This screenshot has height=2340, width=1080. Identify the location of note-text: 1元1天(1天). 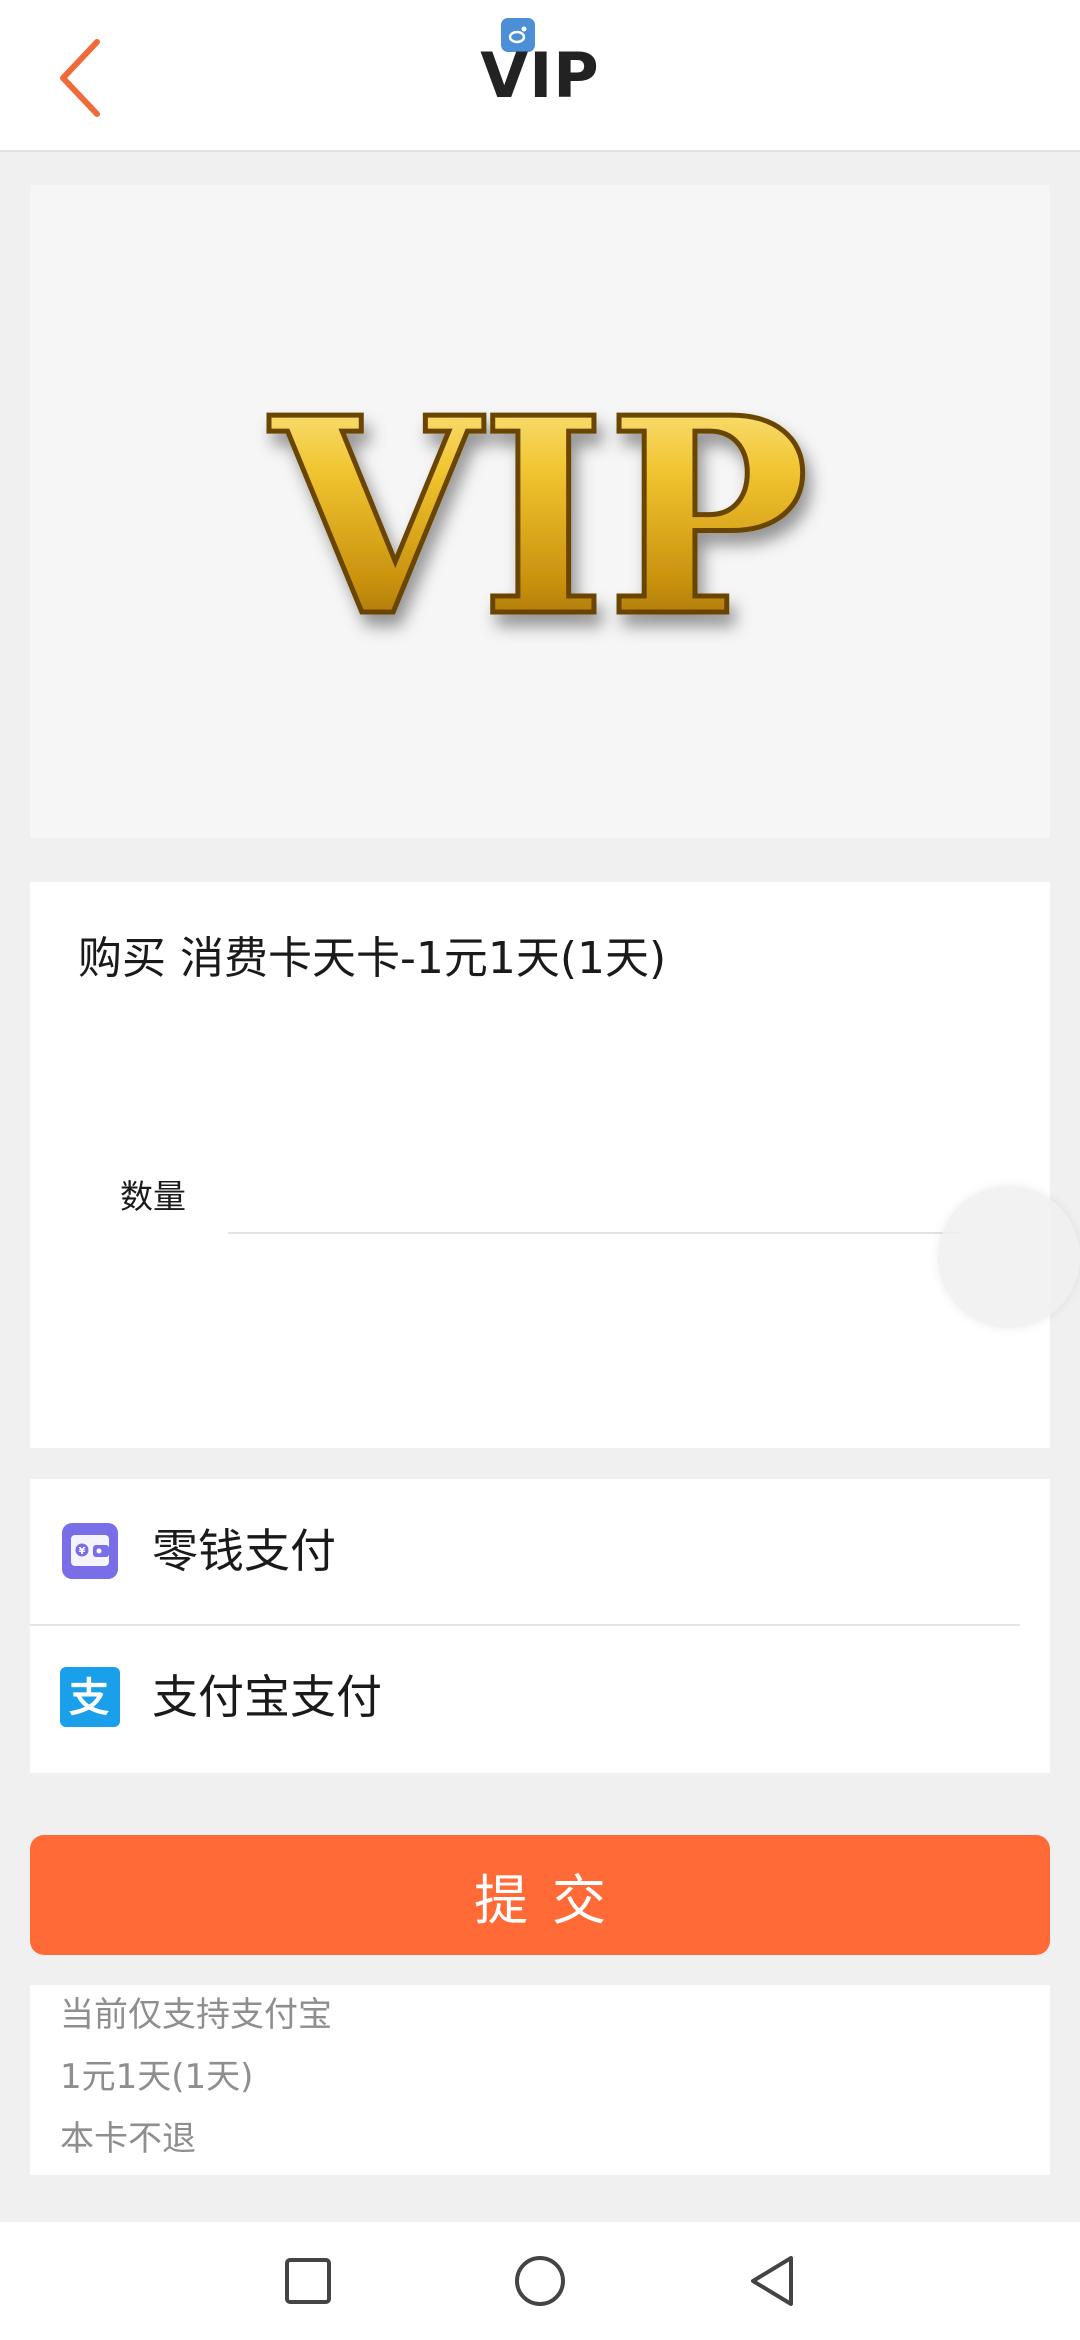
(157, 2077).